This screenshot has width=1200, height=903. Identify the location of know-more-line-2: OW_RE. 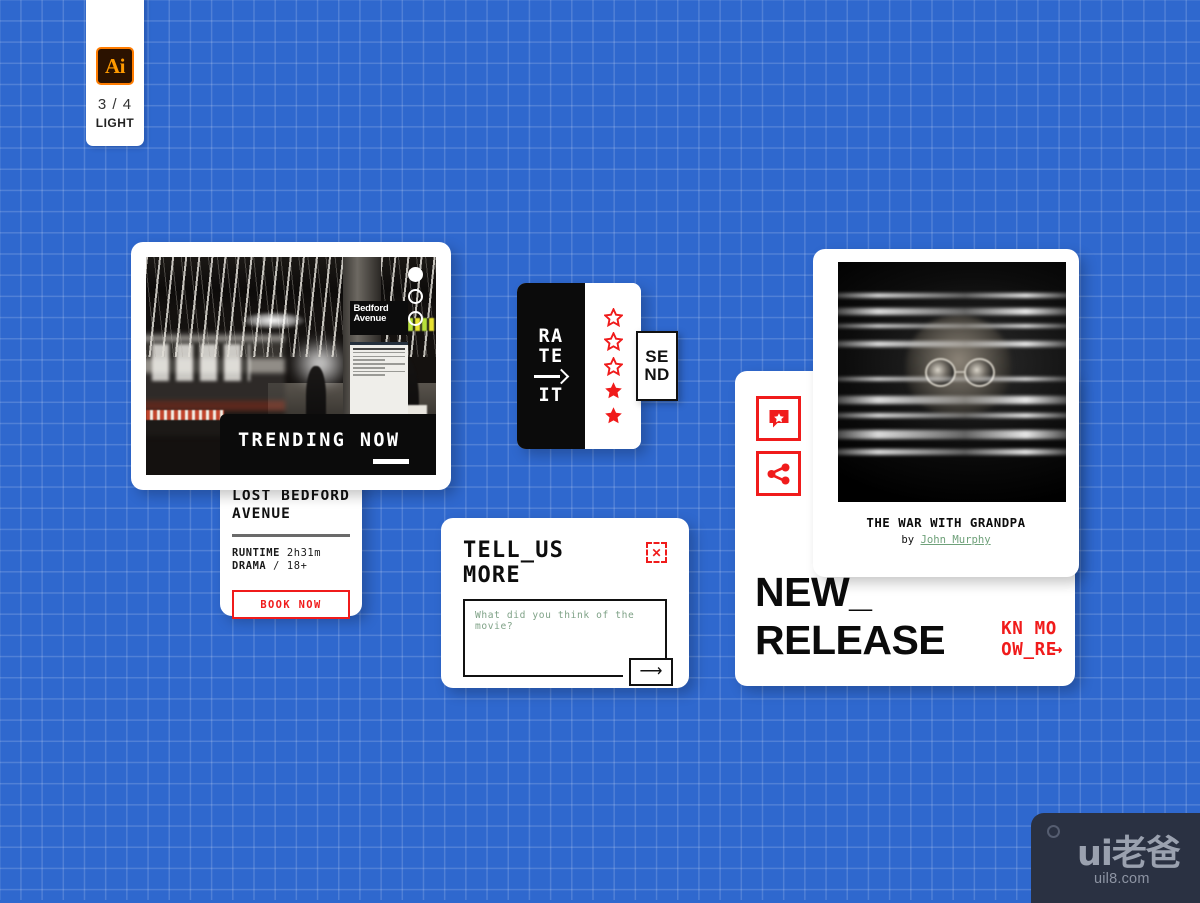
(1029, 649).